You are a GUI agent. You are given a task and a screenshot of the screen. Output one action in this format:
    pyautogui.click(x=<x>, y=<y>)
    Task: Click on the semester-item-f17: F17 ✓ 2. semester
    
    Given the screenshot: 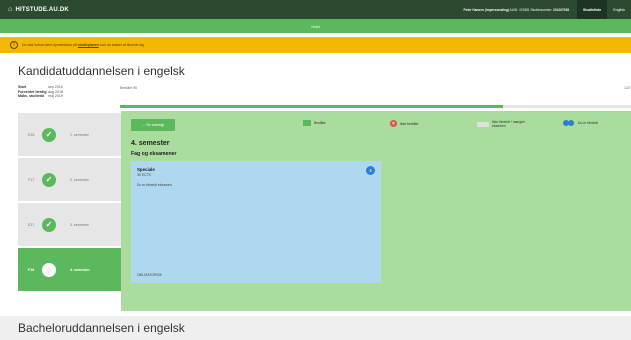 What is the action you would take?
    pyautogui.click(x=69, y=179)
    